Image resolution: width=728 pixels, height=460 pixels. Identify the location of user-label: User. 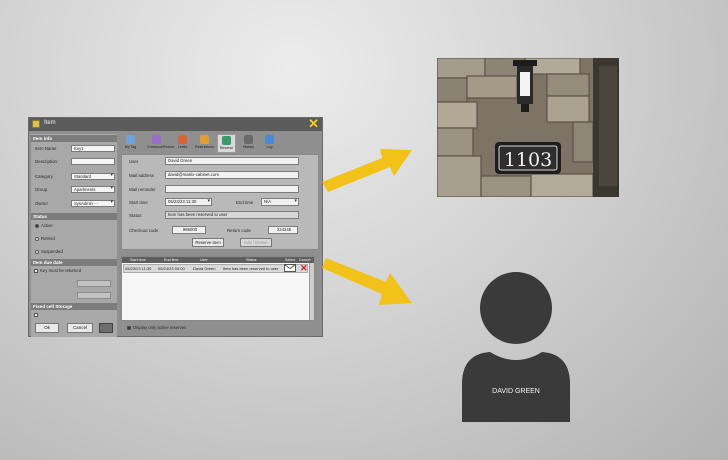
(134, 161).